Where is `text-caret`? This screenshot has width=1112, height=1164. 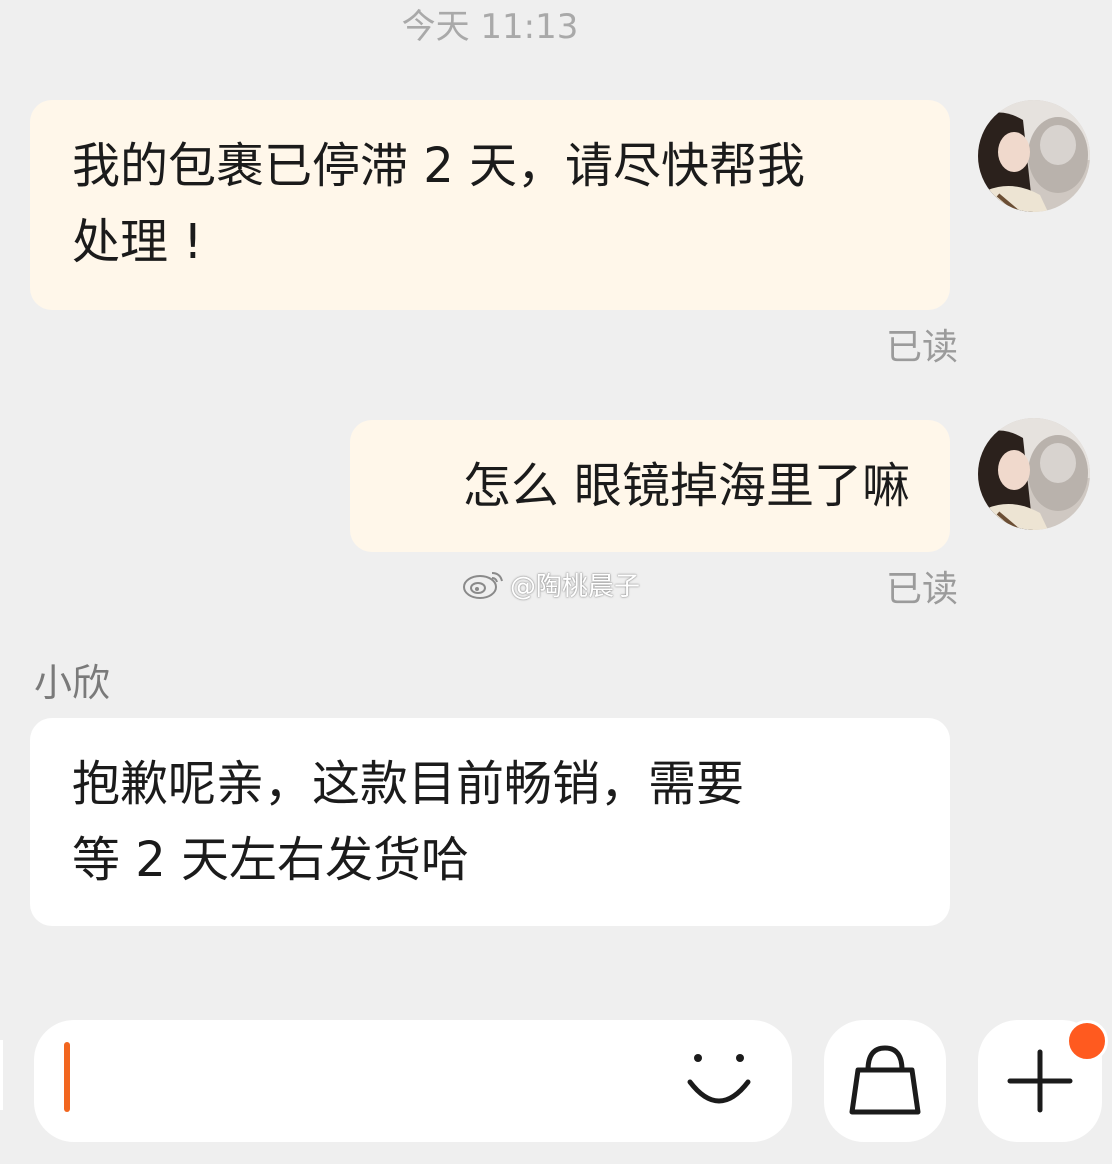
text-caret is located at coordinates (67, 1077).